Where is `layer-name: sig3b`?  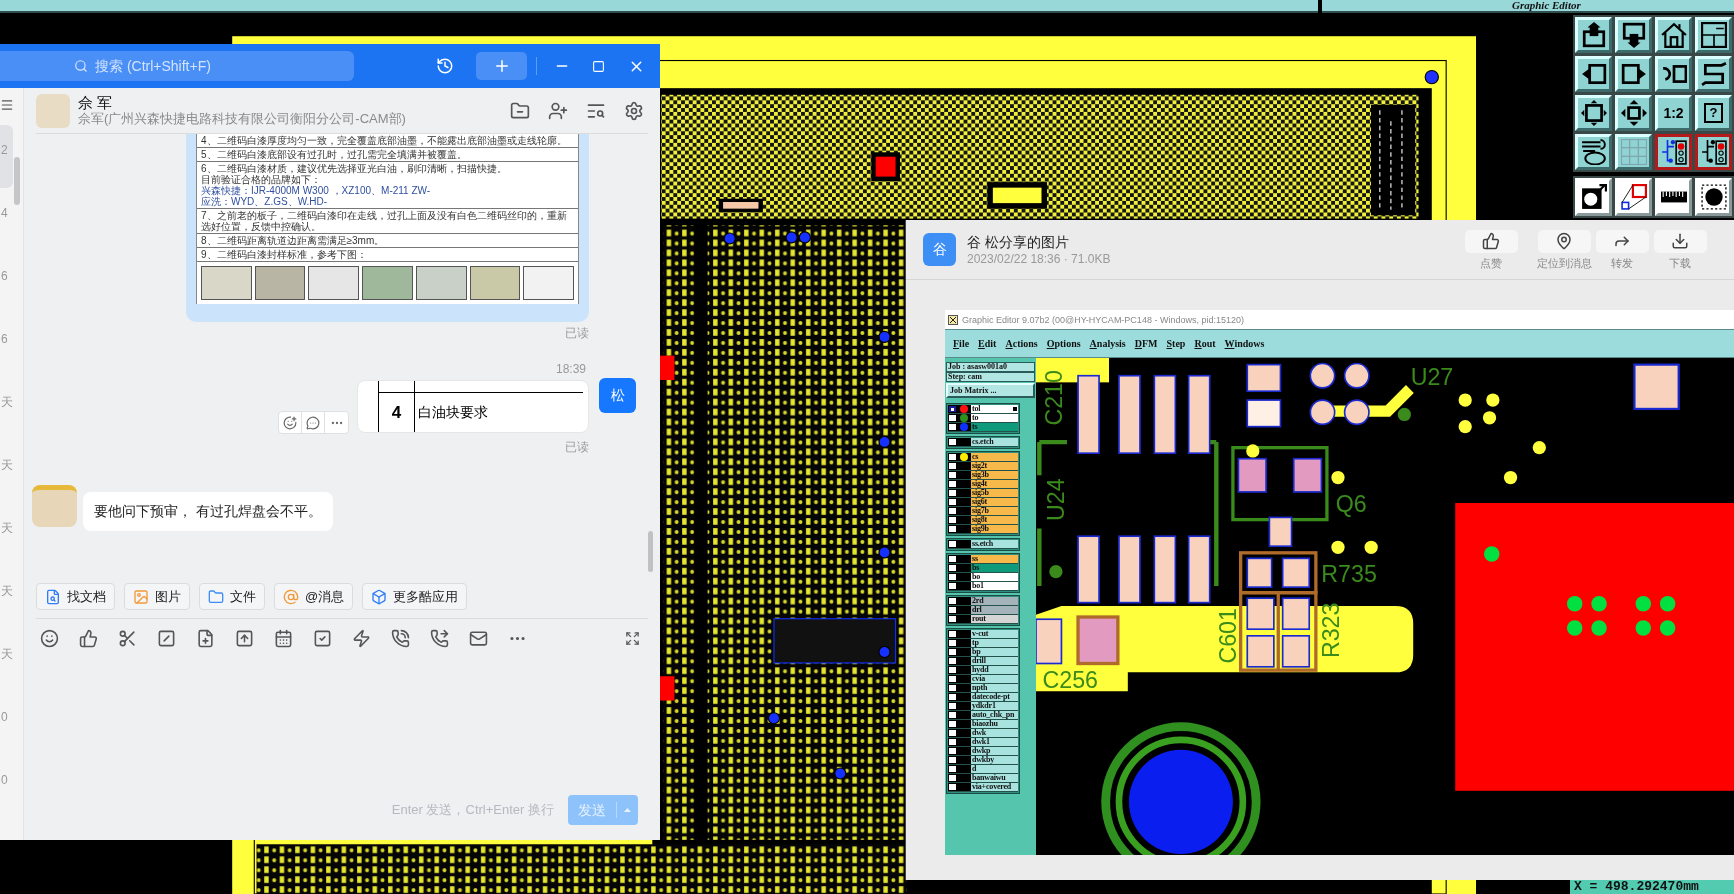 layer-name: sig3b is located at coordinates (980, 475).